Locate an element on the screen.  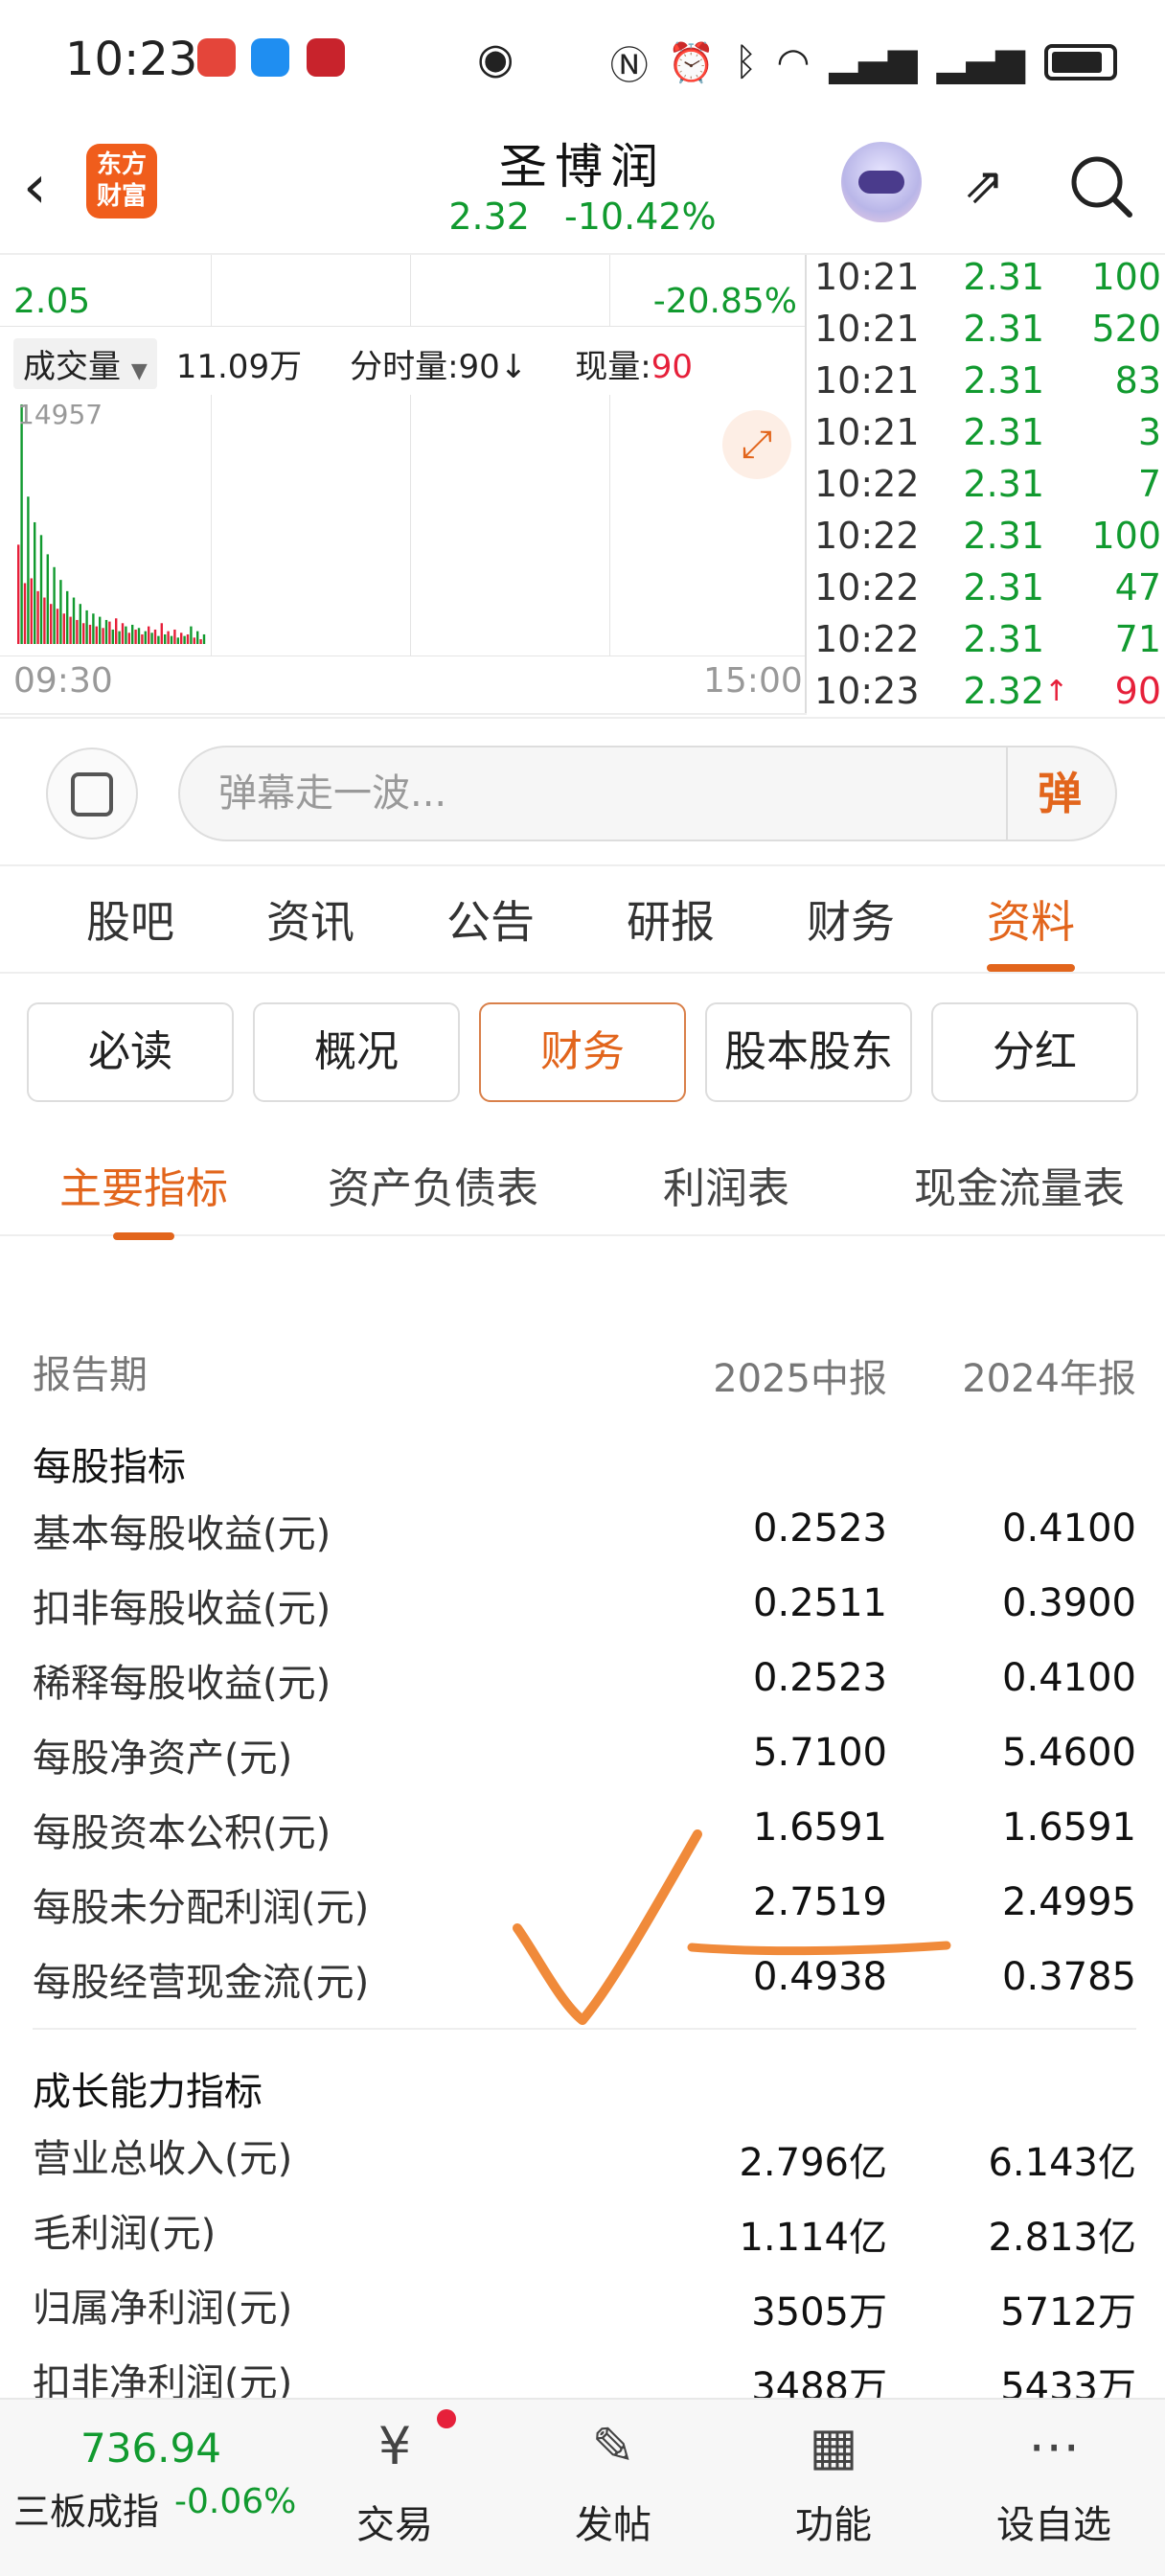
wifi-icon: ◠ is located at coordinates (793, 62).